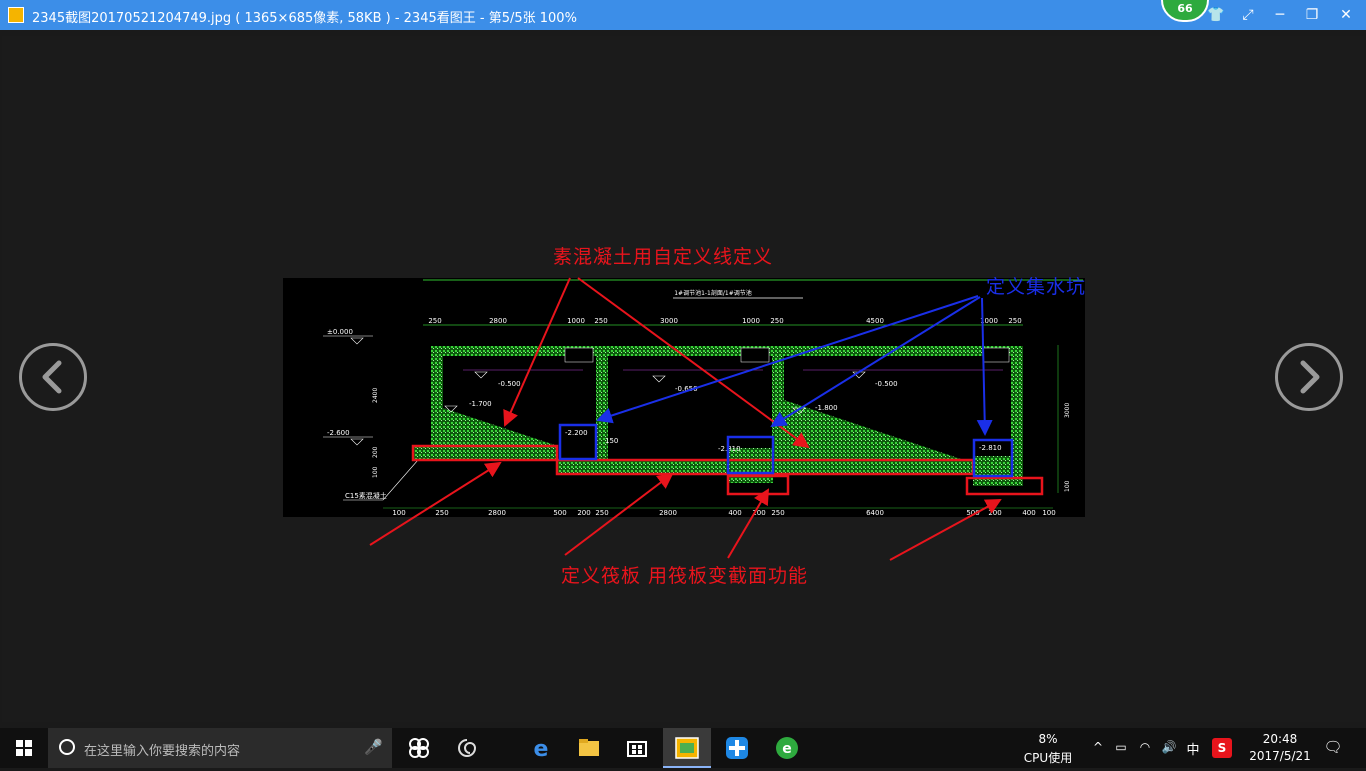 The height and width of the screenshot is (771, 1366). Describe the element at coordinates (1145, 747) in the screenshot. I see `wifi-icon: ◠` at that location.